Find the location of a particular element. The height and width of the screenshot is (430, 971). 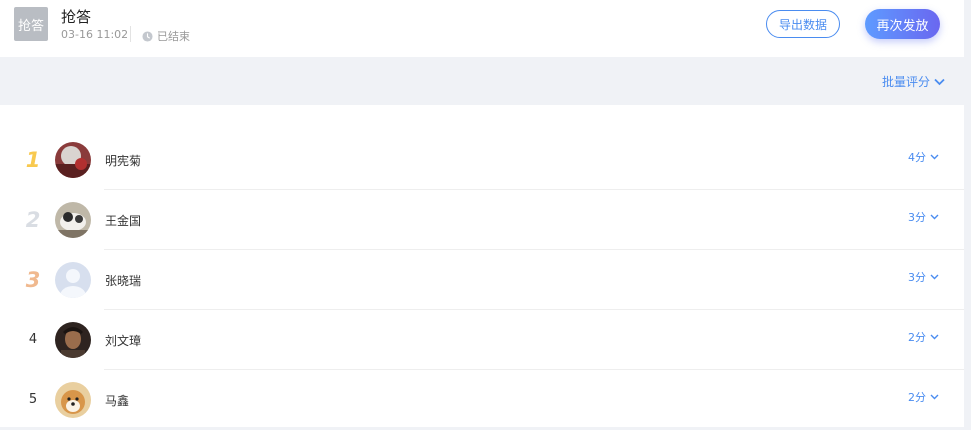

rank-number: 4 is located at coordinates (33, 339).